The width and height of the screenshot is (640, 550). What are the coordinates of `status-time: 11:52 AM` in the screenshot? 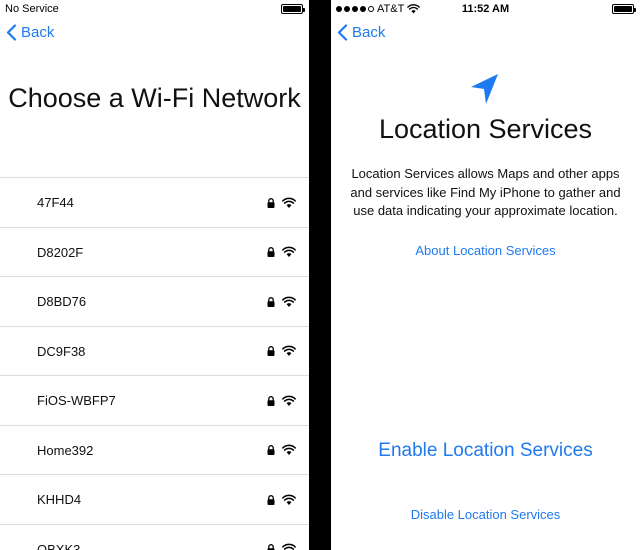 It's located at (485, 9).